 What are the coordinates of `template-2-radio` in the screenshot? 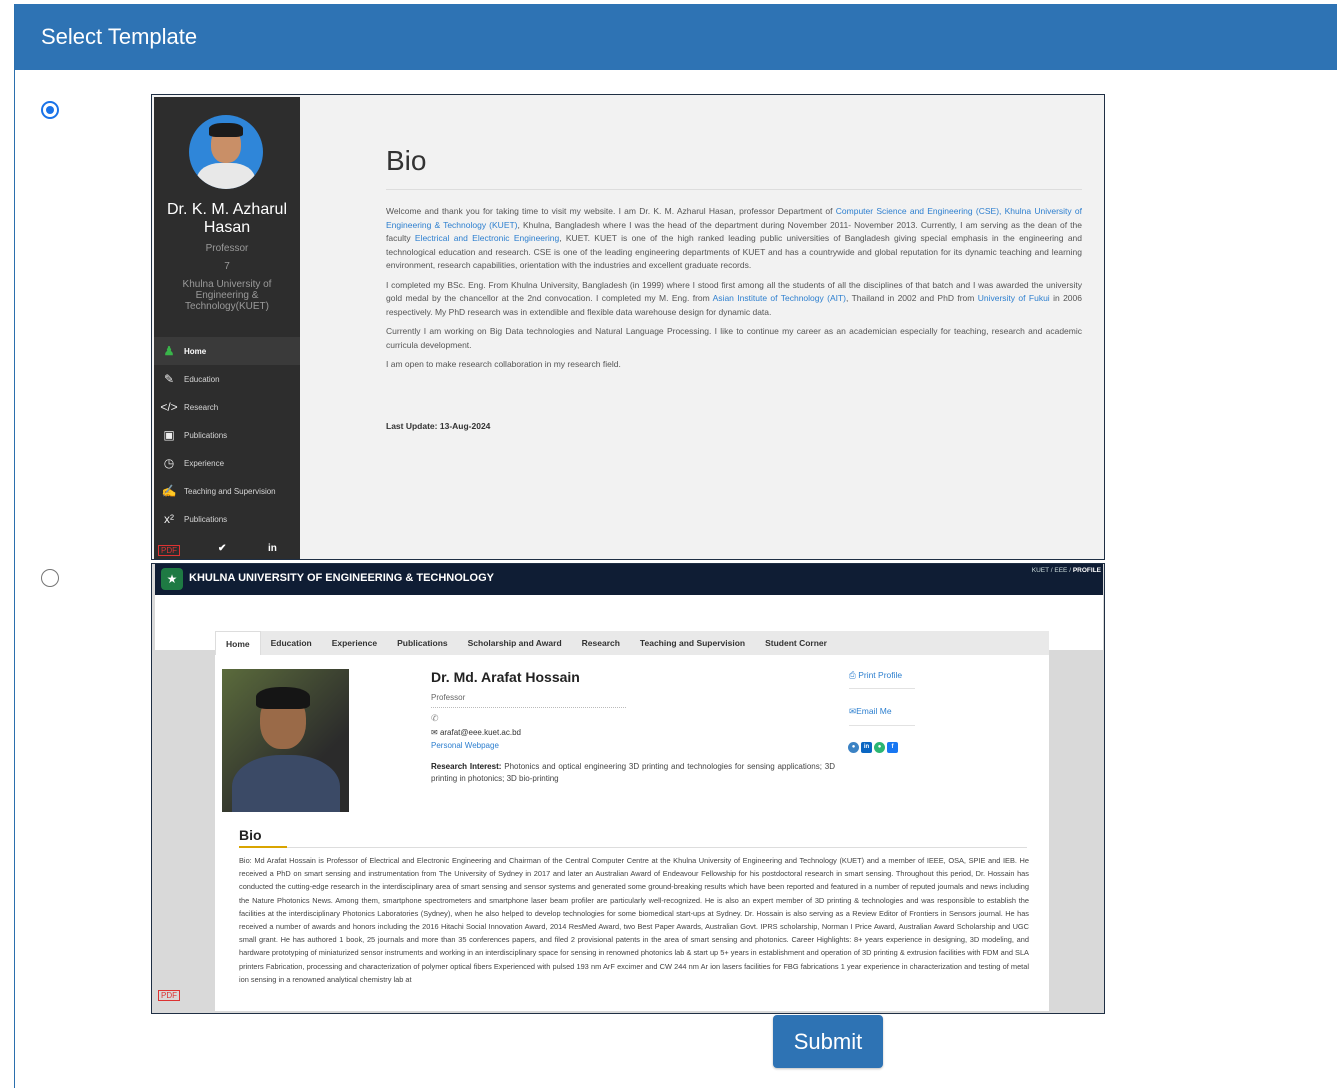 It's located at (50, 578).